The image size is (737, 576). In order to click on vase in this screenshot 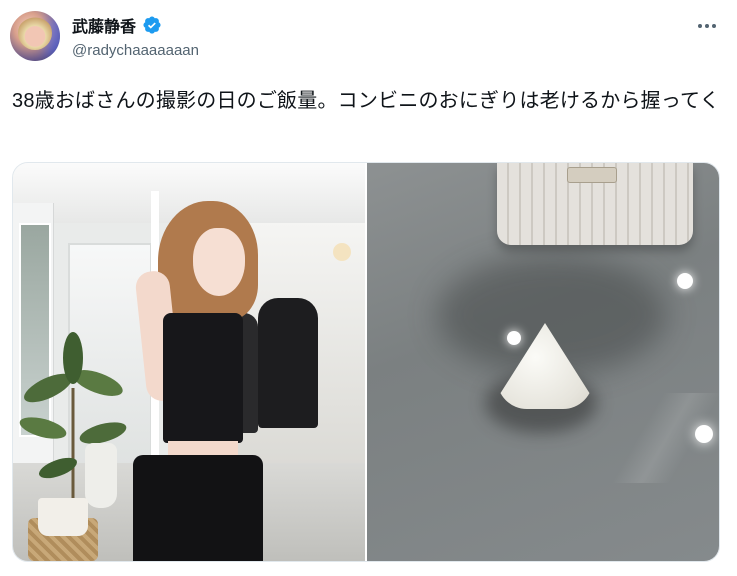, I will do `click(101, 475)`.